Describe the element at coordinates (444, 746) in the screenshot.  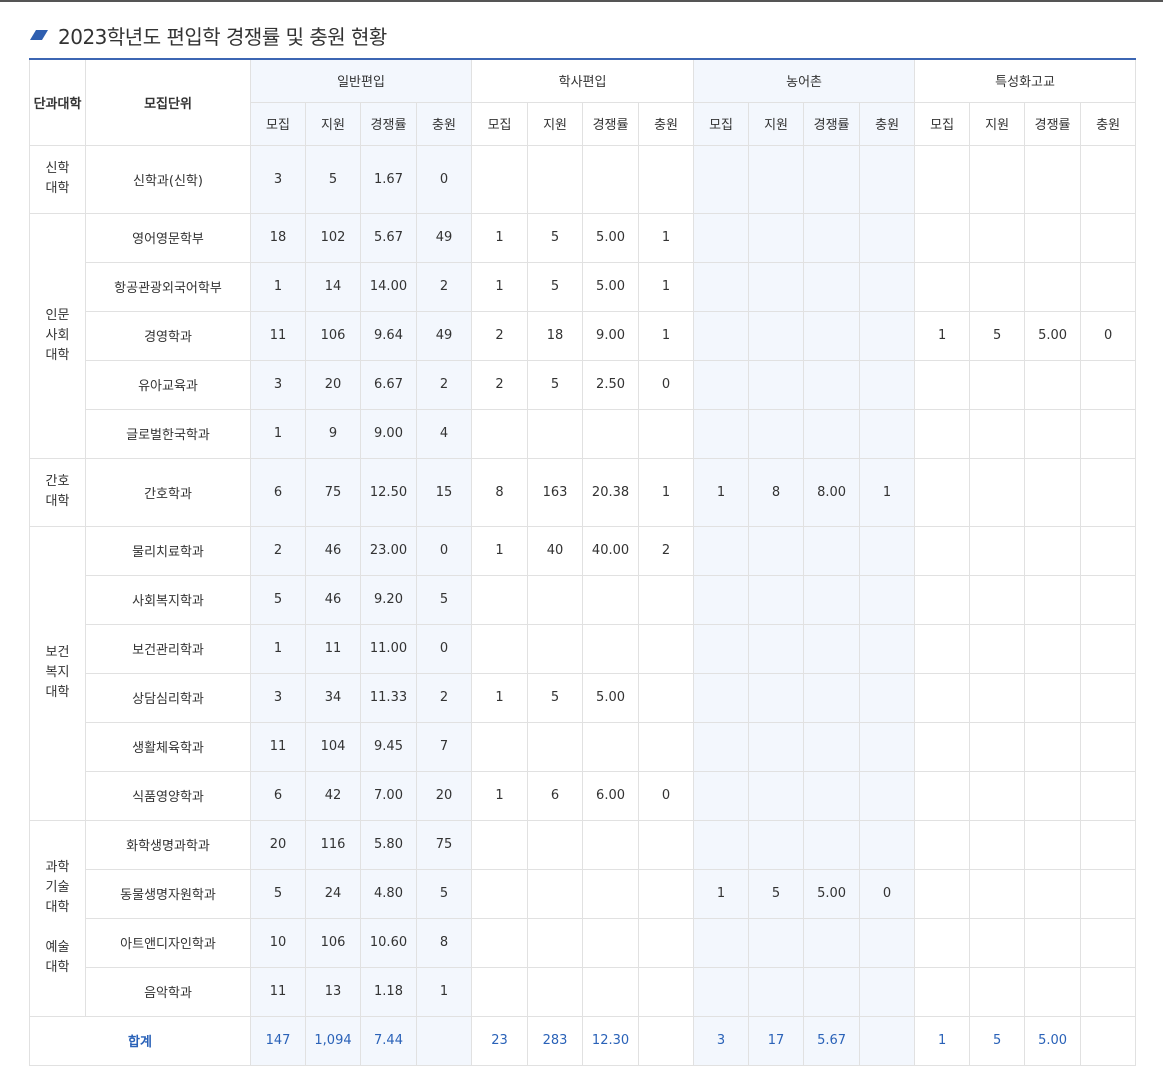
I see `value-cell: 7` at that location.